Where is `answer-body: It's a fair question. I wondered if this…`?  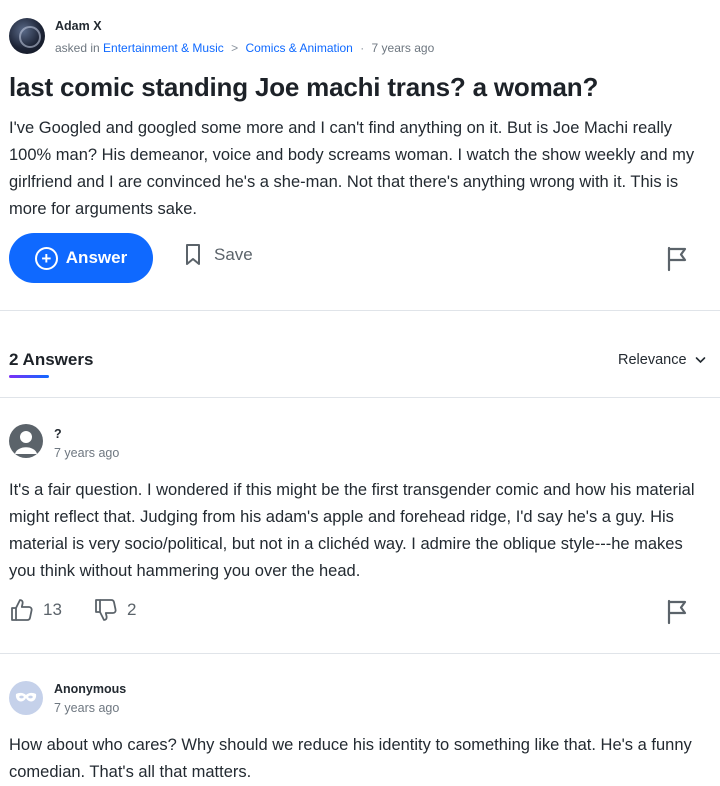 answer-body: It's a fair question. I wondered if this… is located at coordinates (352, 530).